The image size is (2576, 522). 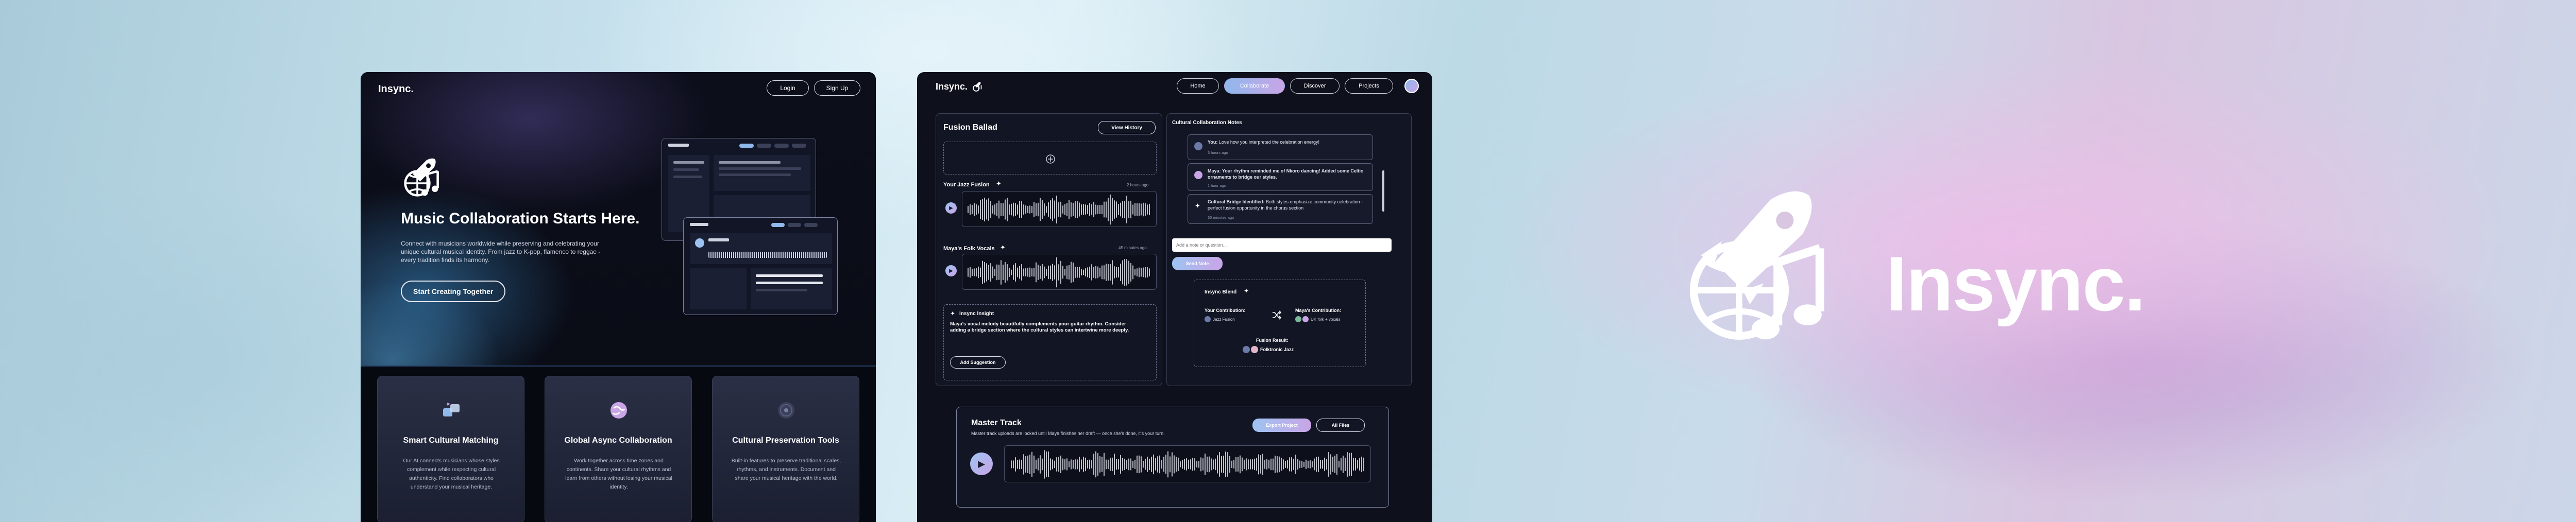 What do you see at coordinates (1218, 152) in the screenshot?
I see `note-time: 3 hours ago` at bounding box center [1218, 152].